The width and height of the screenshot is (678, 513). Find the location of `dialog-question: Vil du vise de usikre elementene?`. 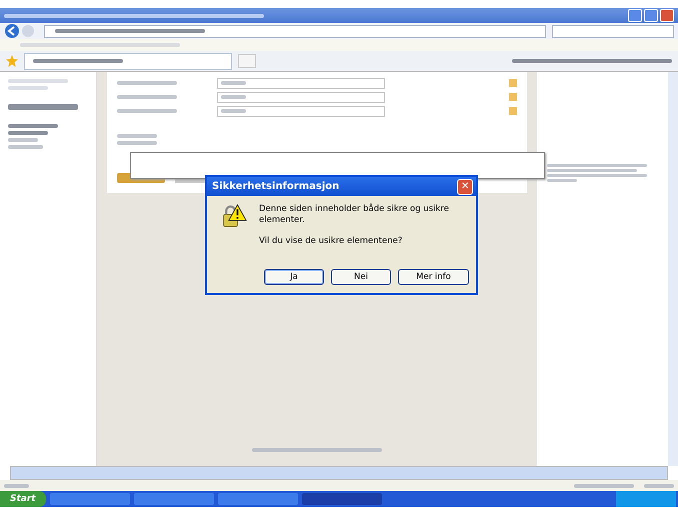

dialog-question: Vil du vise de usikre elementene? is located at coordinates (331, 241).